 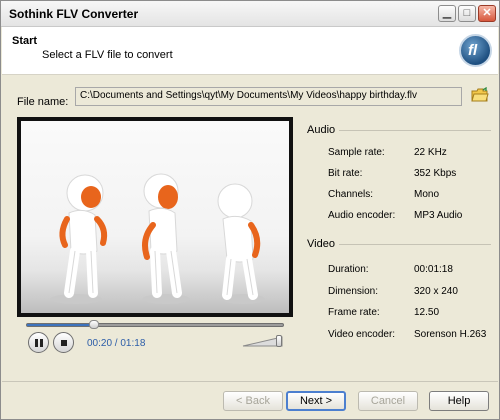 I want to click on dimension-value: 320 x 240, so click(x=436, y=291).